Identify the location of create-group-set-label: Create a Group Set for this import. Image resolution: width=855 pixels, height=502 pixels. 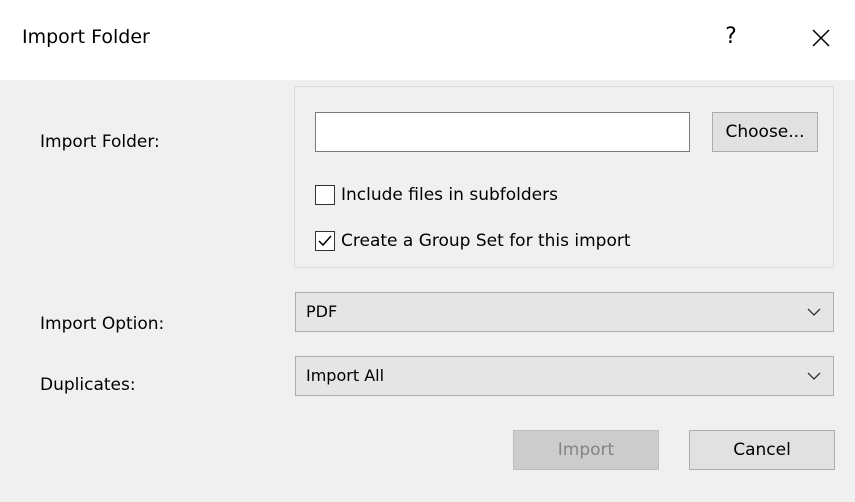
(486, 241).